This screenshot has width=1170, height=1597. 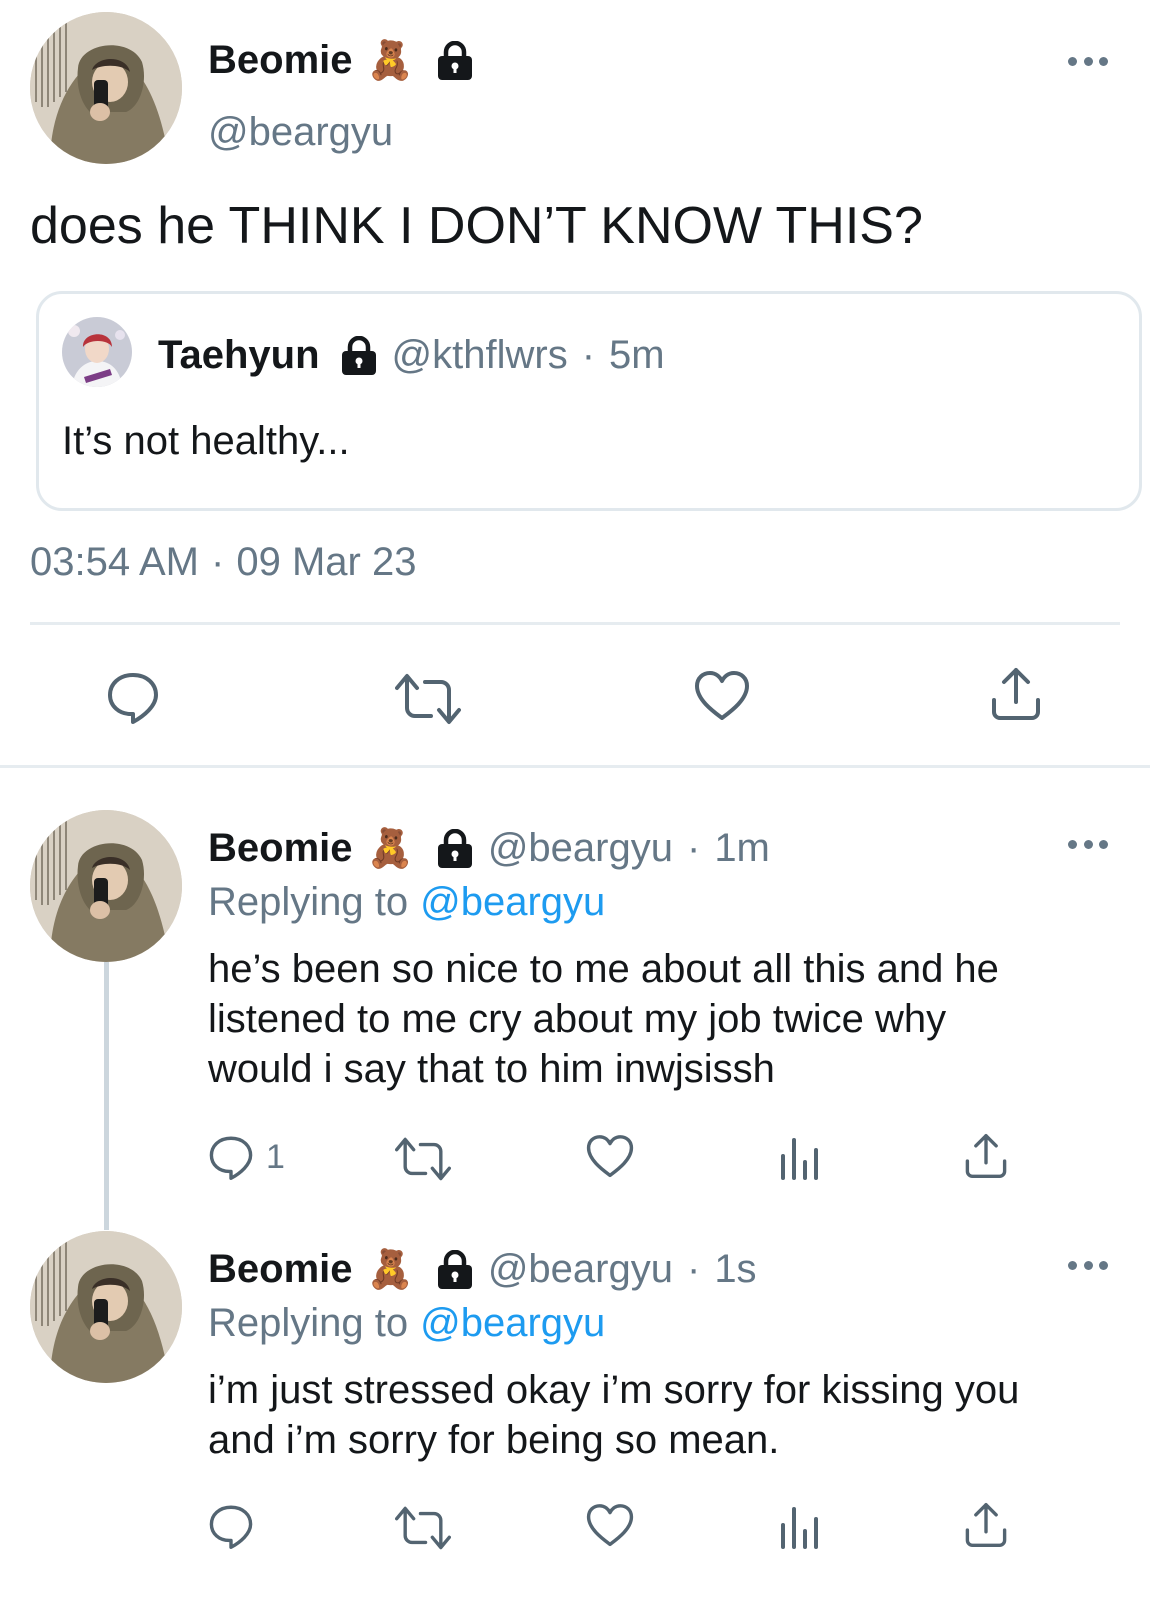 I want to click on reply-button: 1, so click(x=246, y=1157).